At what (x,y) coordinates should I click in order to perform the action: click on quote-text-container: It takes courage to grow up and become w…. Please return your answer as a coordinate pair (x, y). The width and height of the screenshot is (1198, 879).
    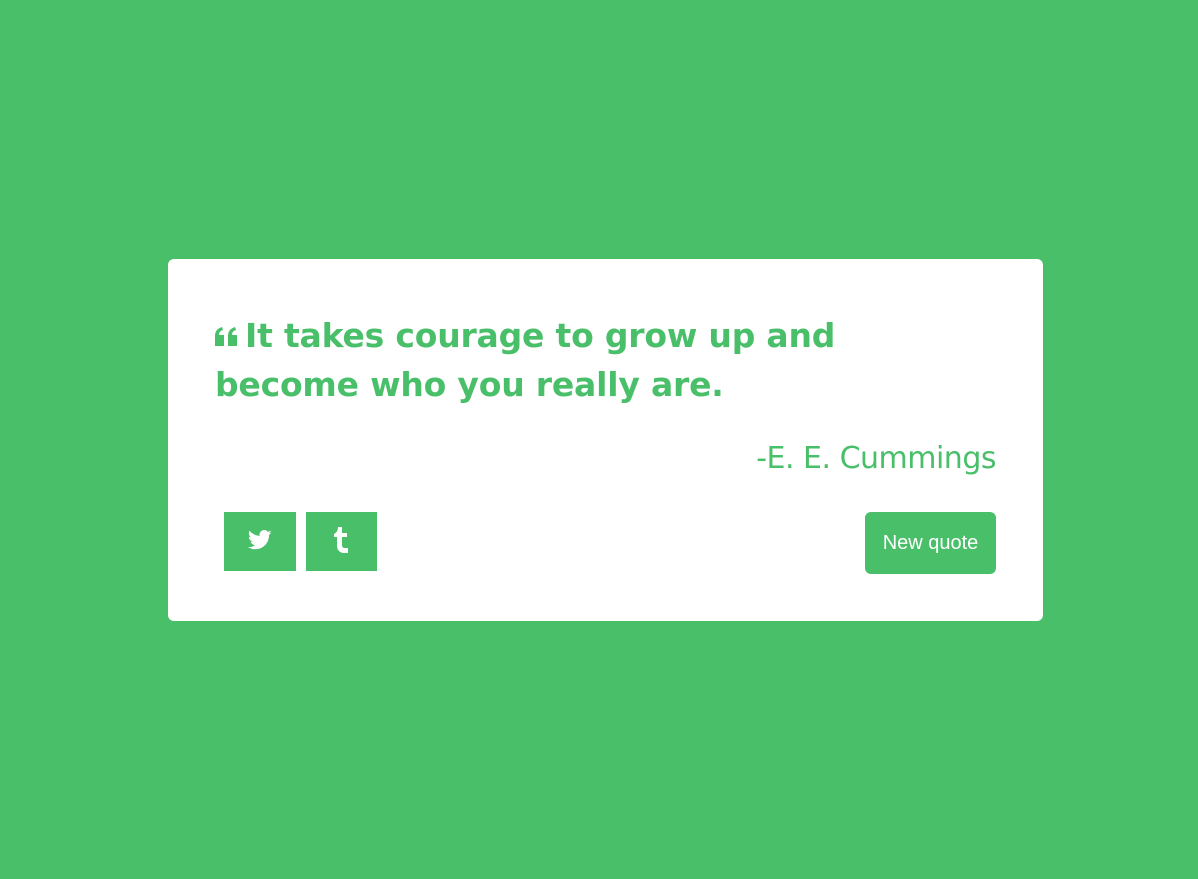
    Looking at the image, I should click on (595, 360).